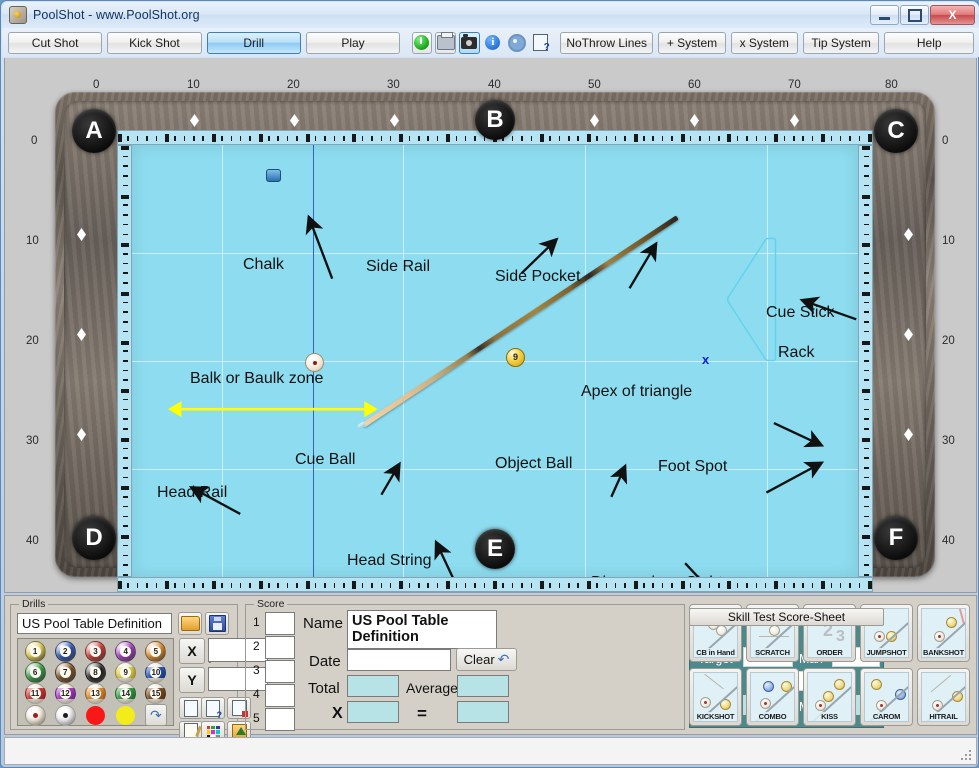 The image size is (979, 768). What do you see at coordinates (190, 623) in the screenshot?
I see `open-folder-icon` at bounding box center [190, 623].